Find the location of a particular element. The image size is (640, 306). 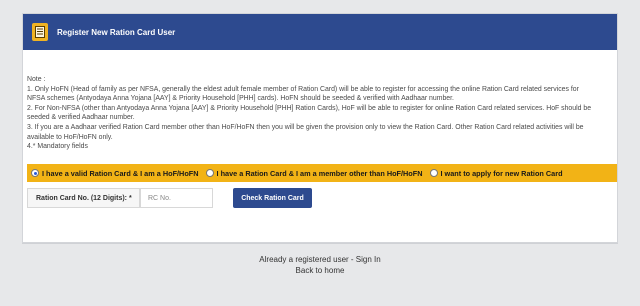

sign-in-link: Already a registered user - Sign In is located at coordinates (319, 259).